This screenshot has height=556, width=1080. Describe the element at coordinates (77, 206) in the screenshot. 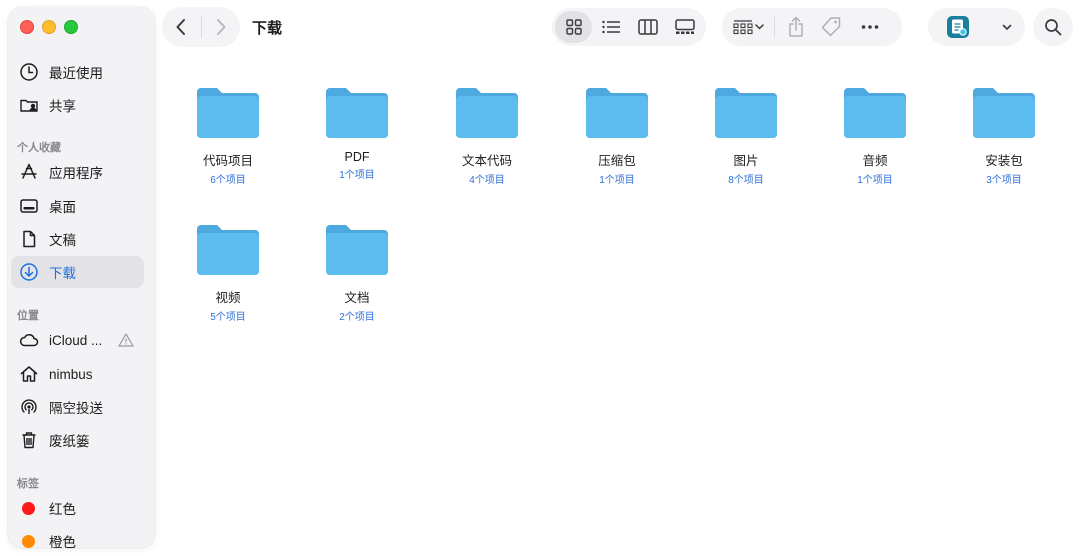

I see `sidebar-item-desktop: 桌面` at that location.